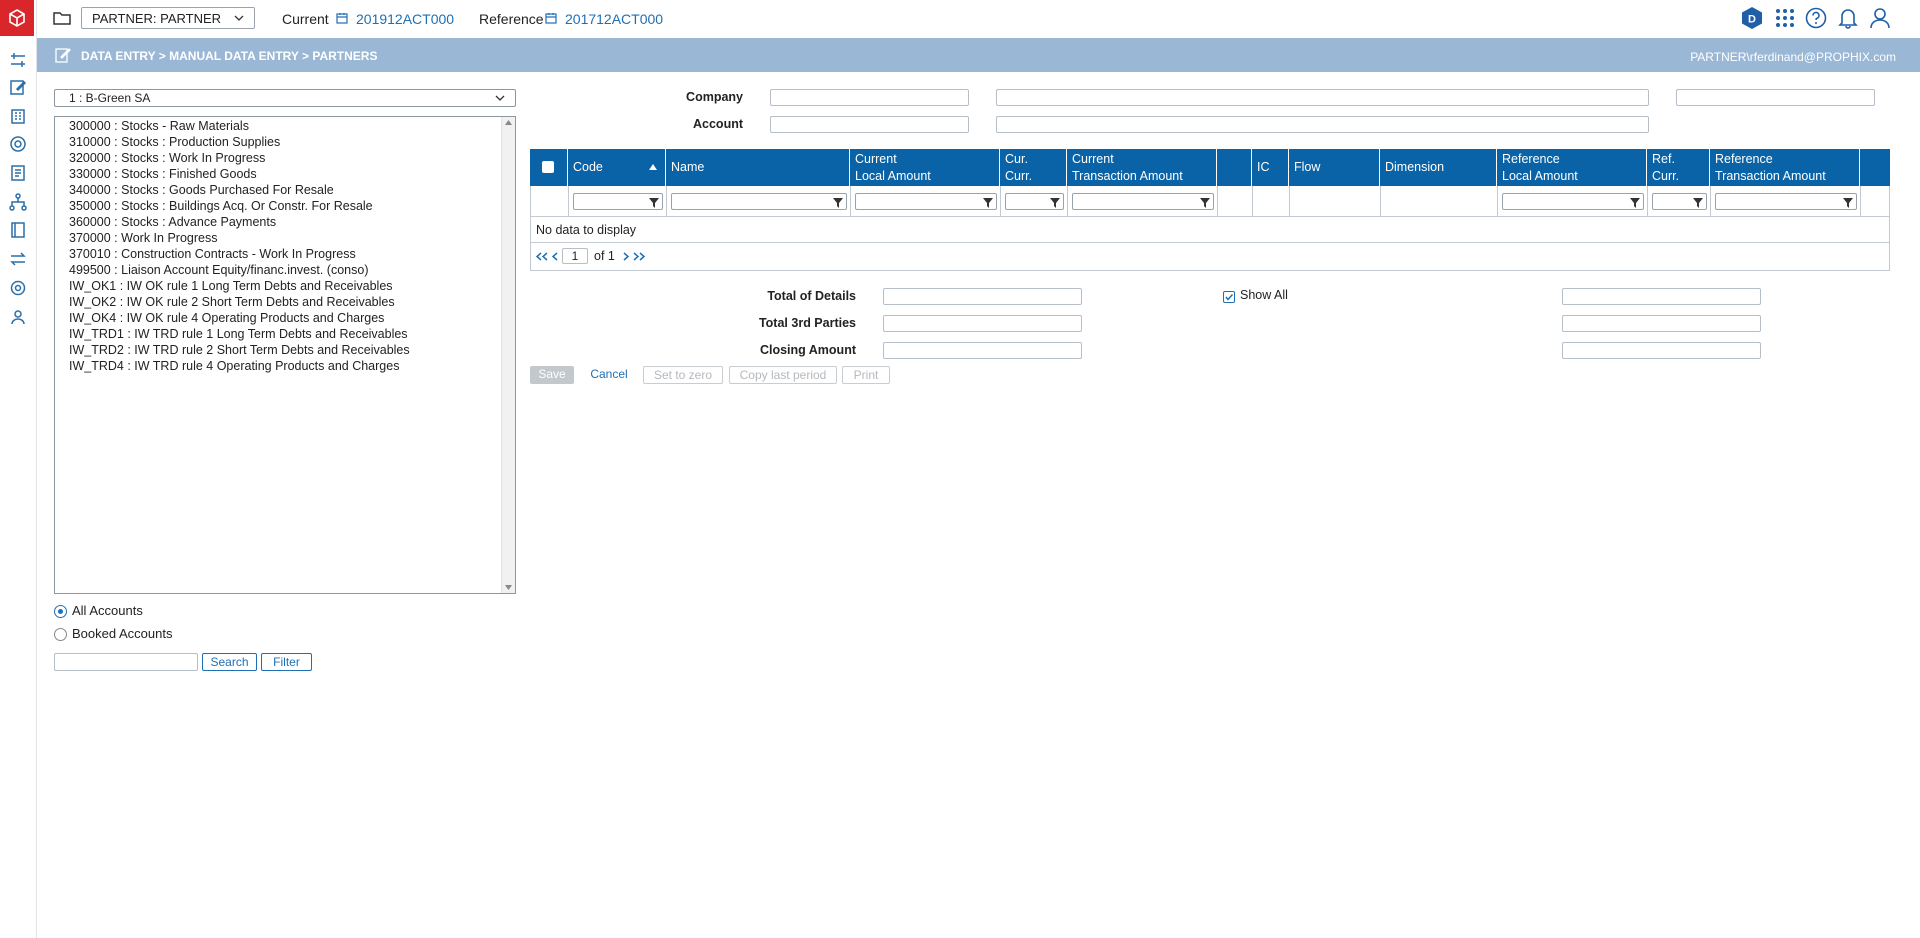  I want to click on ref-total-3rd-field, so click(1661, 323).